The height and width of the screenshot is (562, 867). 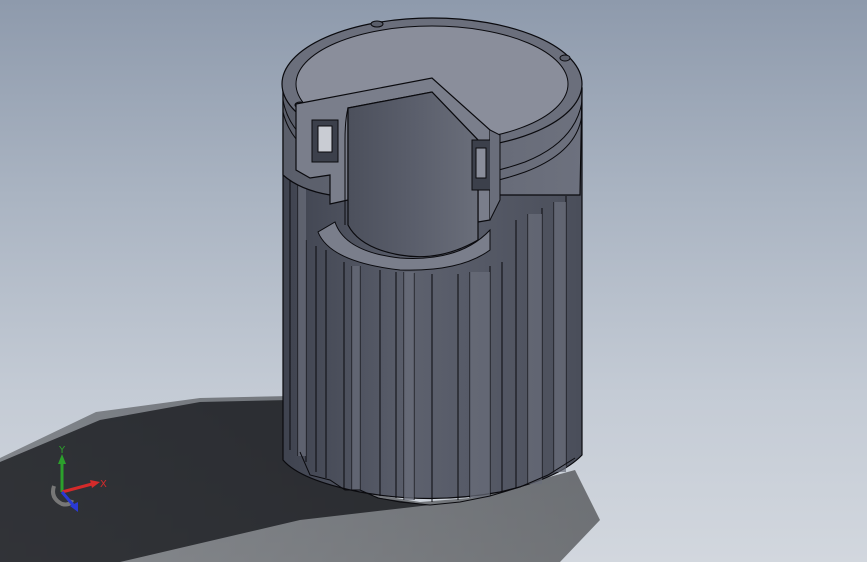 I want to click on x-axis-arrowhead, so click(x=95, y=484).